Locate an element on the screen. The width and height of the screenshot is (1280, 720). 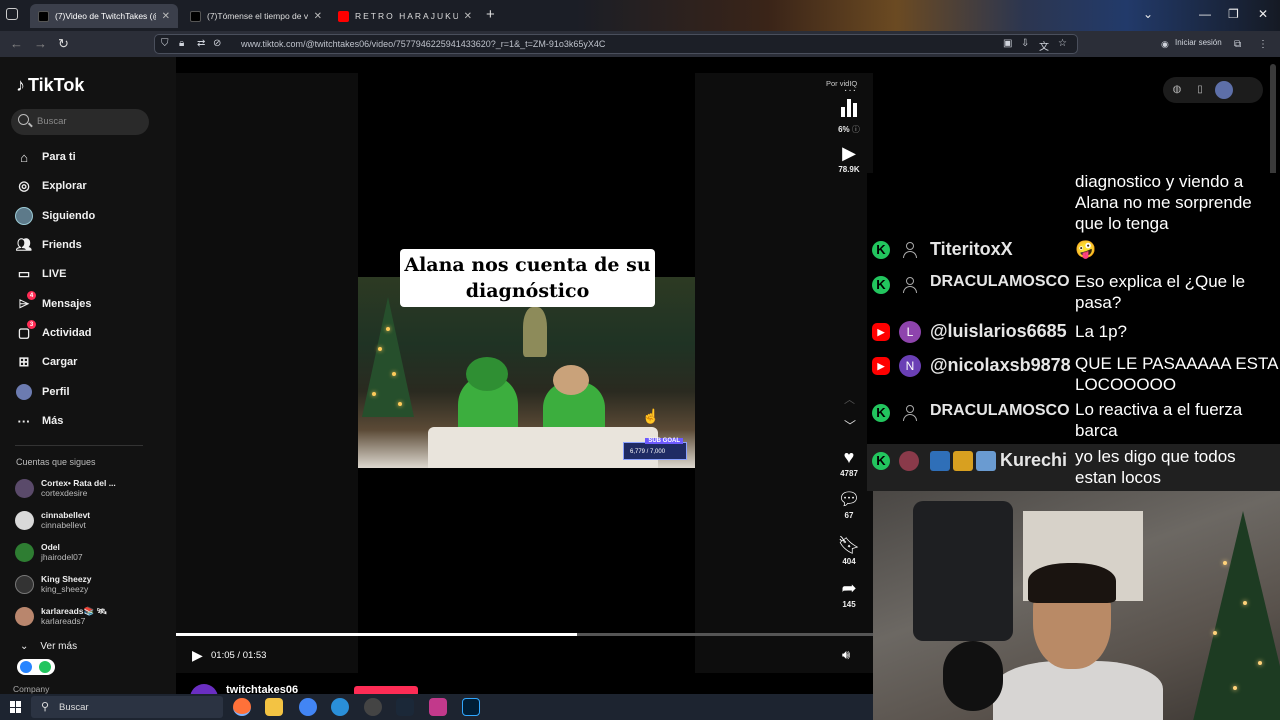
share-button: ➦ 145 is located at coordinates (849, 593).